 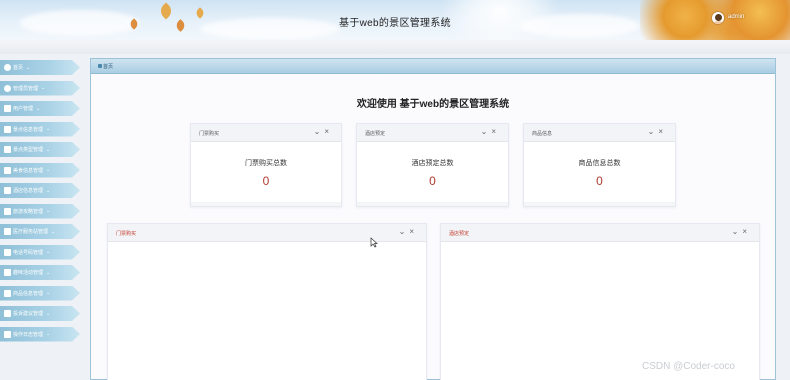 I want to click on sidebar-item-label: 旅游攻略管理, so click(x=28, y=211).